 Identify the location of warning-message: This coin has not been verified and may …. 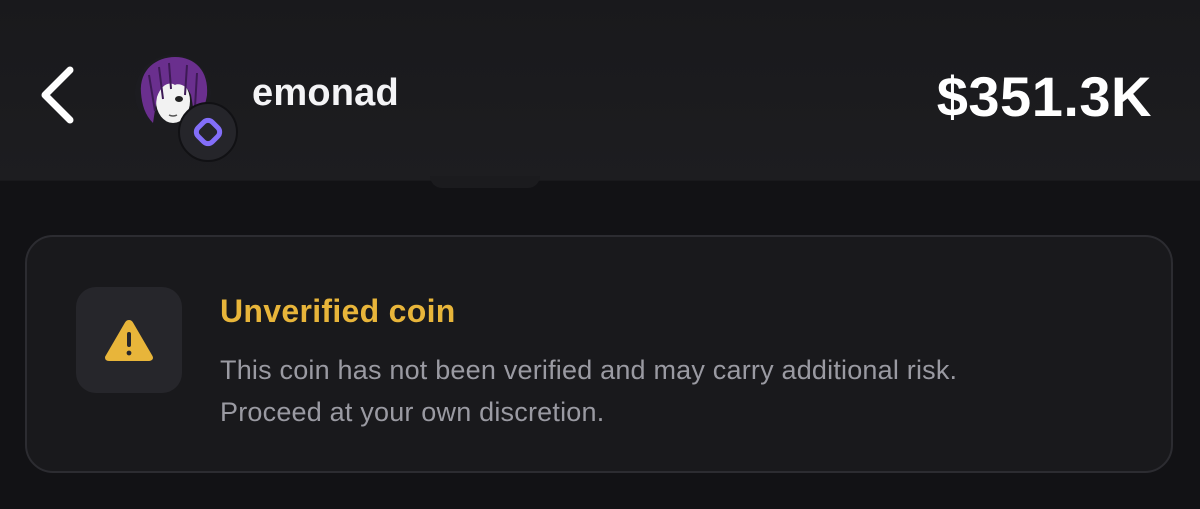
(670, 391).